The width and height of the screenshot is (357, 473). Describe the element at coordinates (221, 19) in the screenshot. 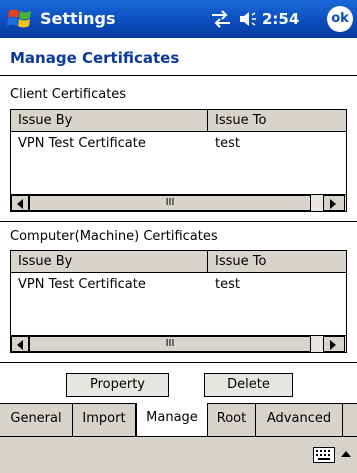

I see `connectivity-icon` at that location.